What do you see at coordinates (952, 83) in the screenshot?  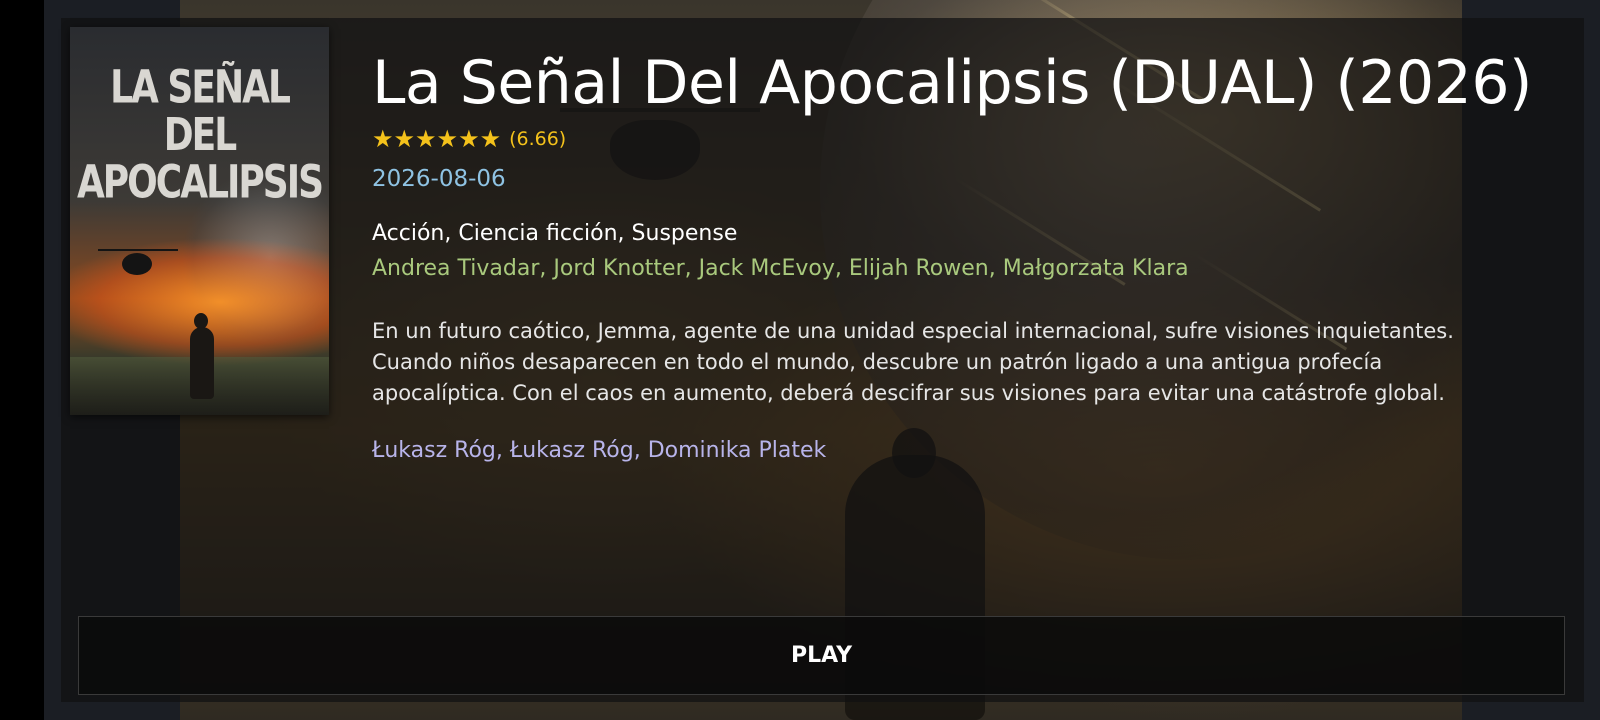 I see `movie-title: La Señal Del Apocalipsis (DUAL) (2026)` at bounding box center [952, 83].